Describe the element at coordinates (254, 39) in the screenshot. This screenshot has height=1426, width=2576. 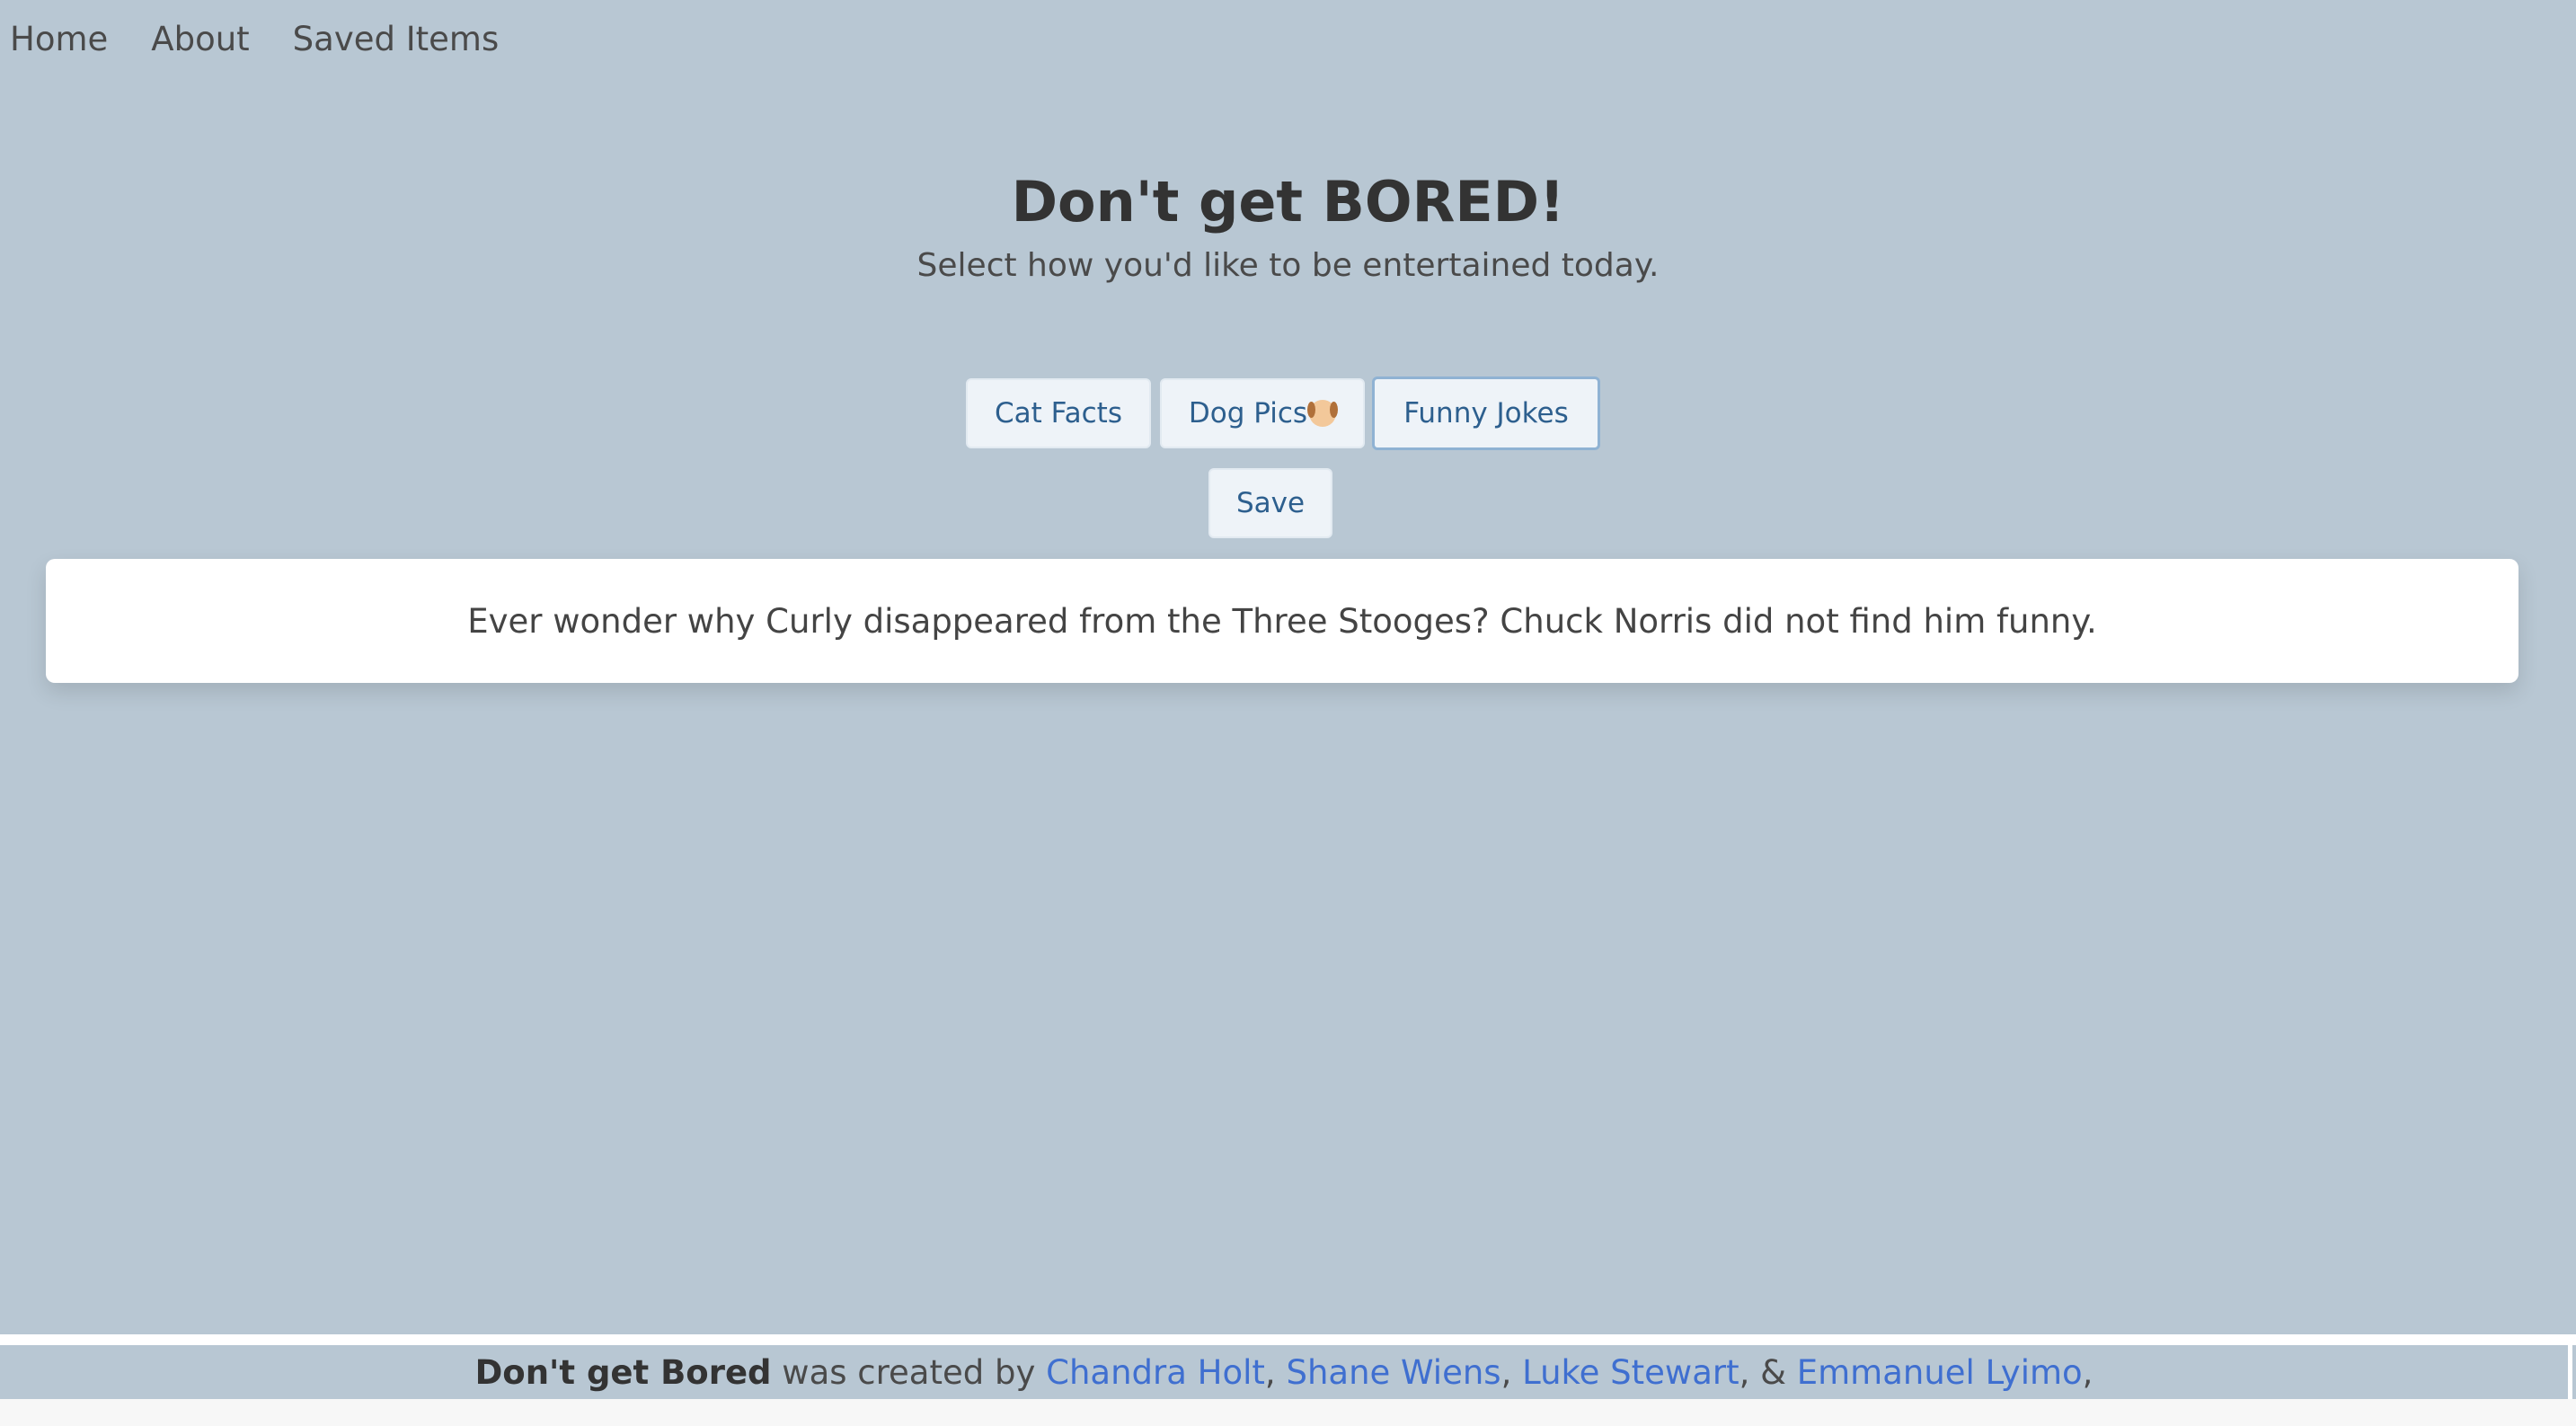
I see `top-nav: Home About Saved Items` at that location.